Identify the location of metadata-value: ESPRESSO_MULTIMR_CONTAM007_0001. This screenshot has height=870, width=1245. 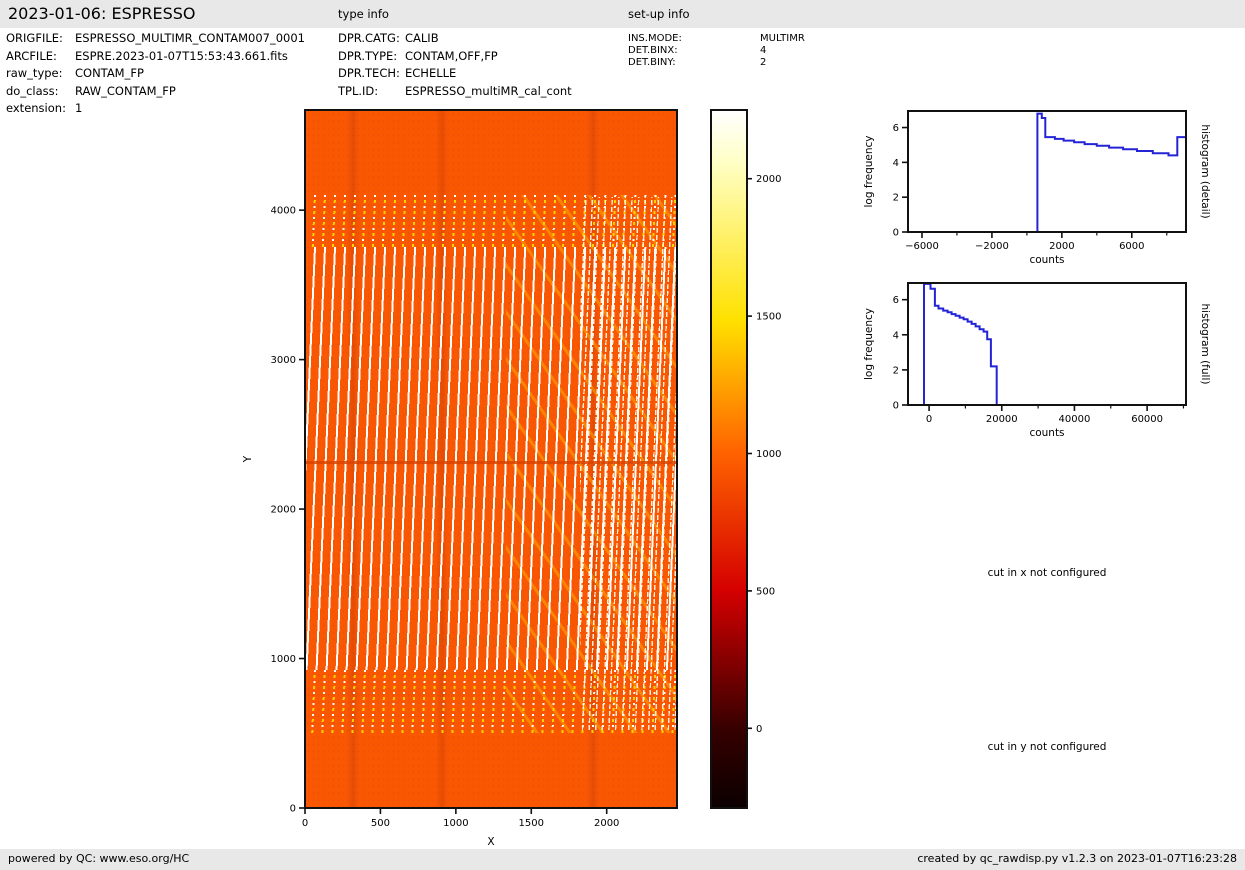
(190, 38).